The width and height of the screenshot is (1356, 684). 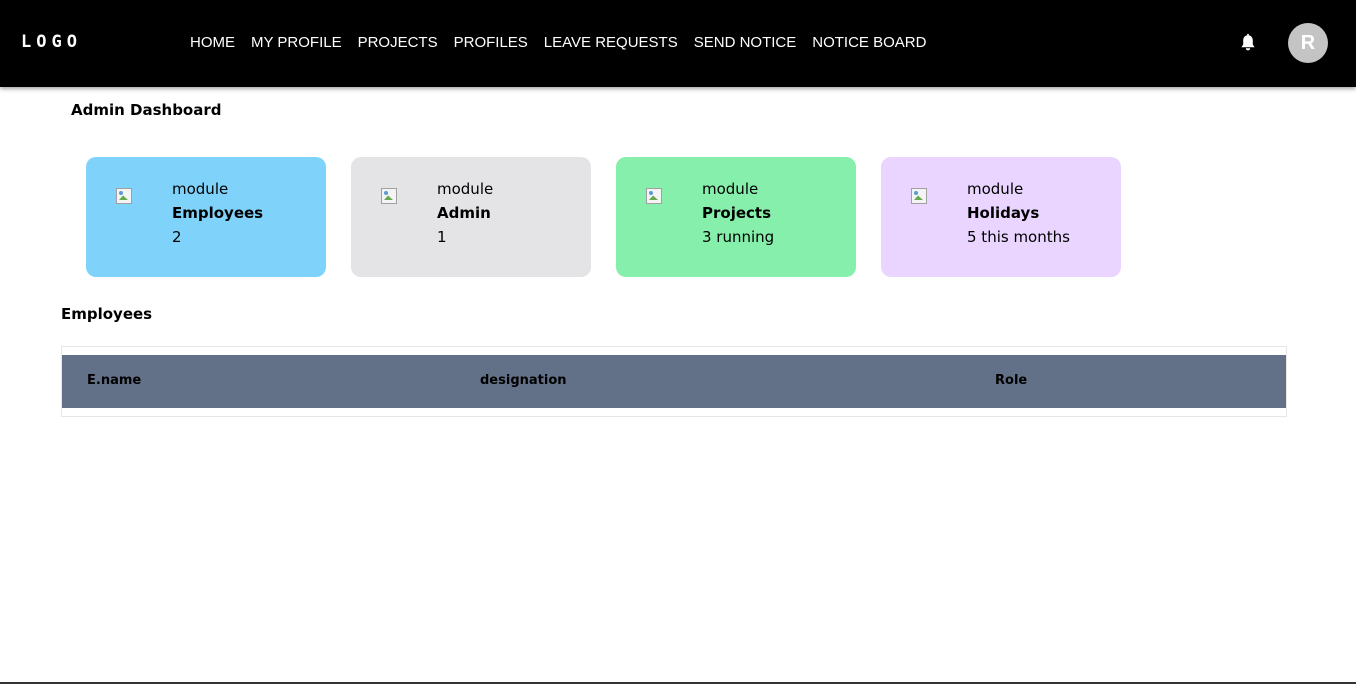 What do you see at coordinates (398, 43) in the screenshot?
I see `nav-projects: PROJECTS` at bounding box center [398, 43].